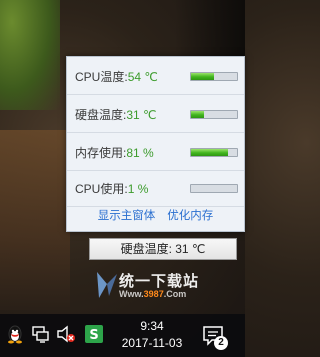 Image resolution: width=320 pixels, height=357 pixels. I want to click on svg-text: S, so click(93, 335).